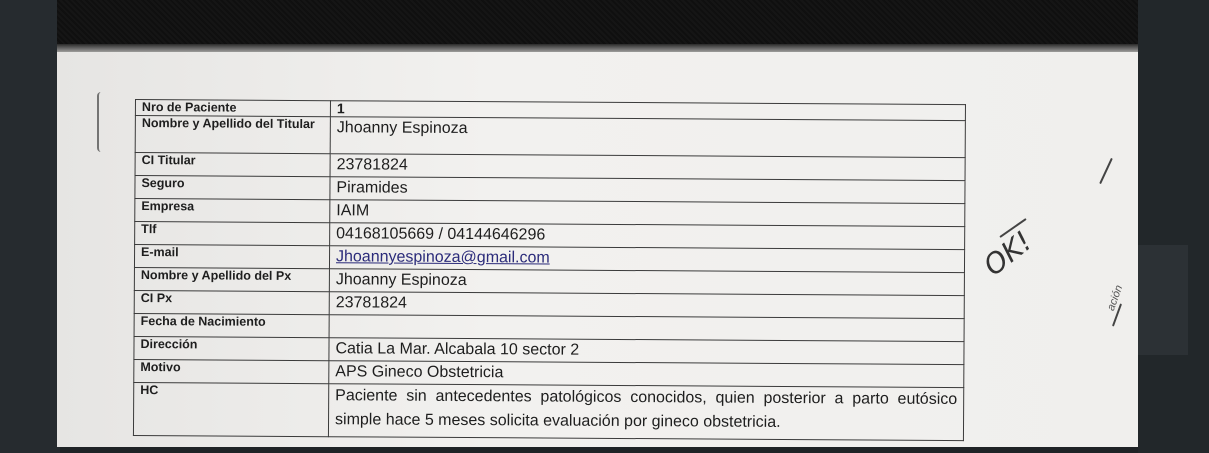 The image size is (1209, 453). I want to click on field-label: Empresa, so click(232, 210).